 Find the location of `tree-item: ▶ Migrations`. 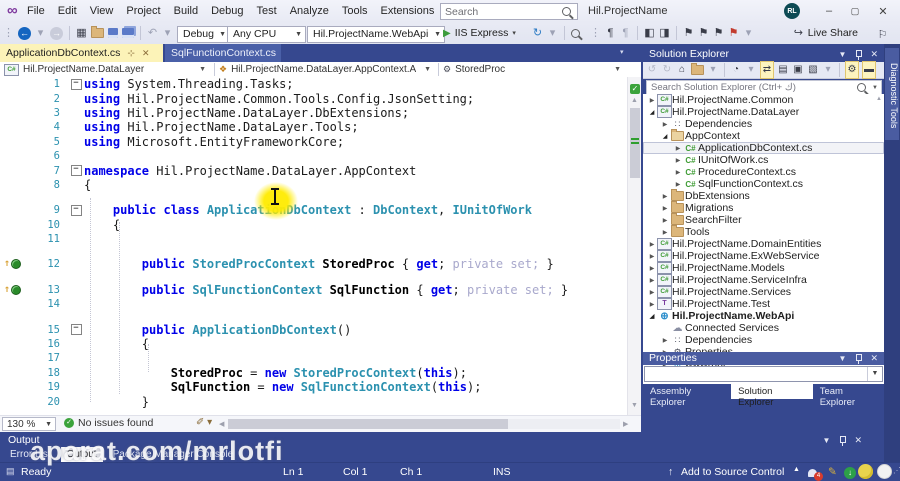

tree-item: ▶ Migrations is located at coordinates (763, 207).